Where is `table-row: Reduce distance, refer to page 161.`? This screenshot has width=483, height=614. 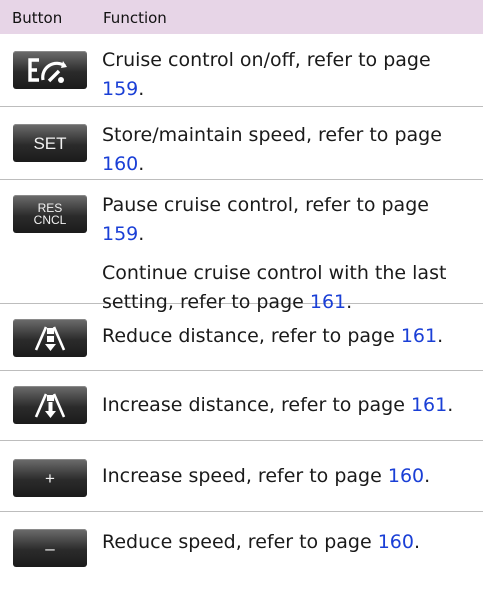 table-row: Reduce distance, refer to page 161. is located at coordinates (241, 337).